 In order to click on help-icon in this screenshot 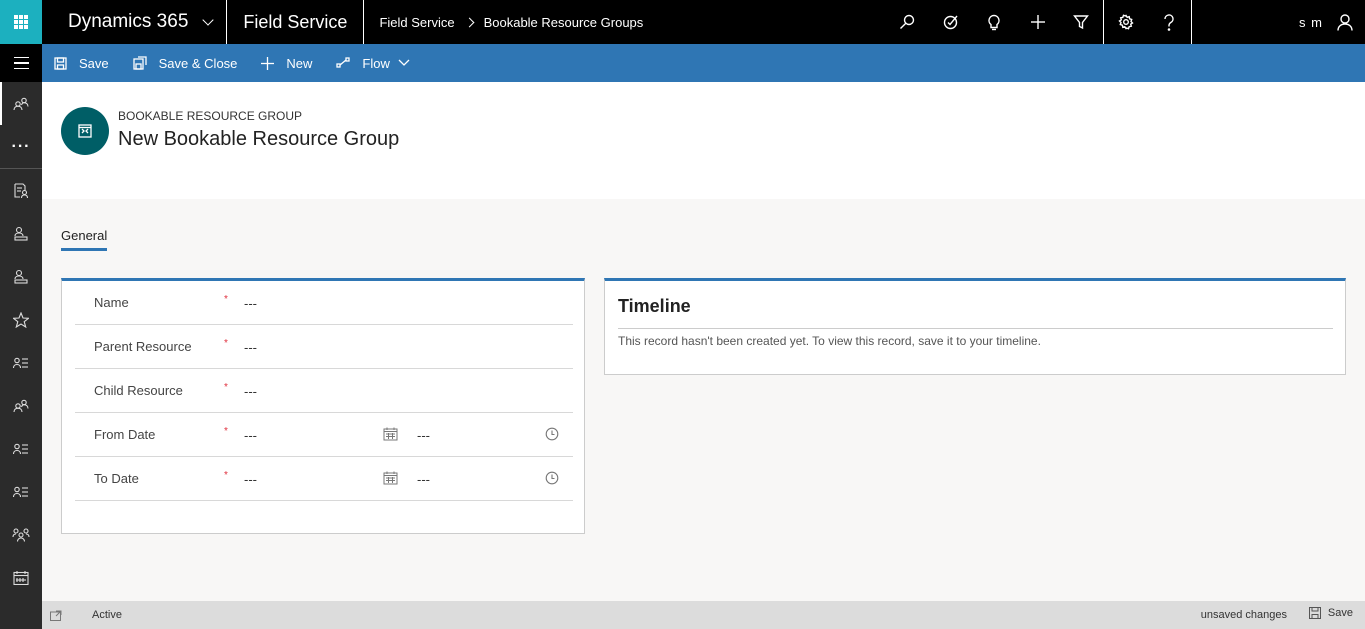, I will do `click(1169, 22)`.